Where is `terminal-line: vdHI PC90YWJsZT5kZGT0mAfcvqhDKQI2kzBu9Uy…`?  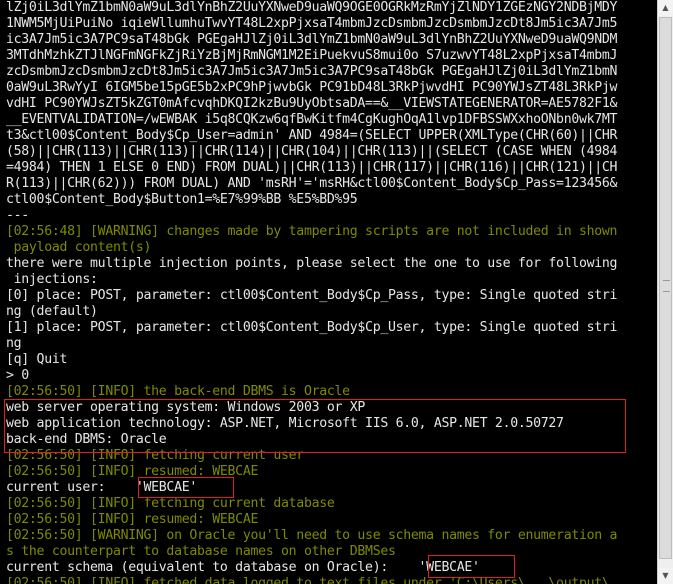 terminal-line: vdHI PC90YWJsZT5kZGT0mAfcvqhDKQI2kzBu9Uy… is located at coordinates (312, 103).